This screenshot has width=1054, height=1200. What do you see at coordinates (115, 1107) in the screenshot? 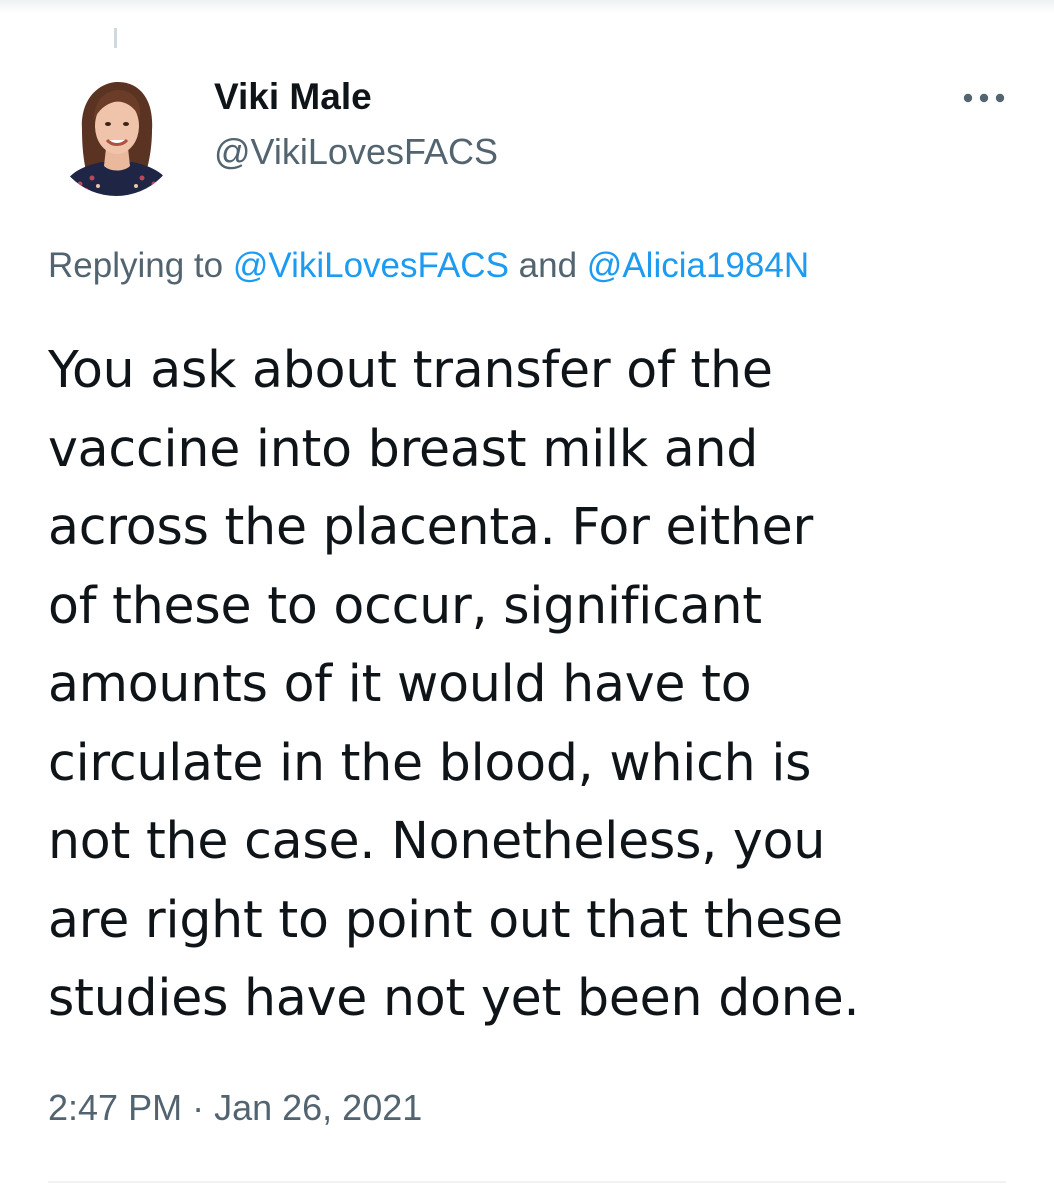
I see `tweet-time: 2:47 PM` at bounding box center [115, 1107].